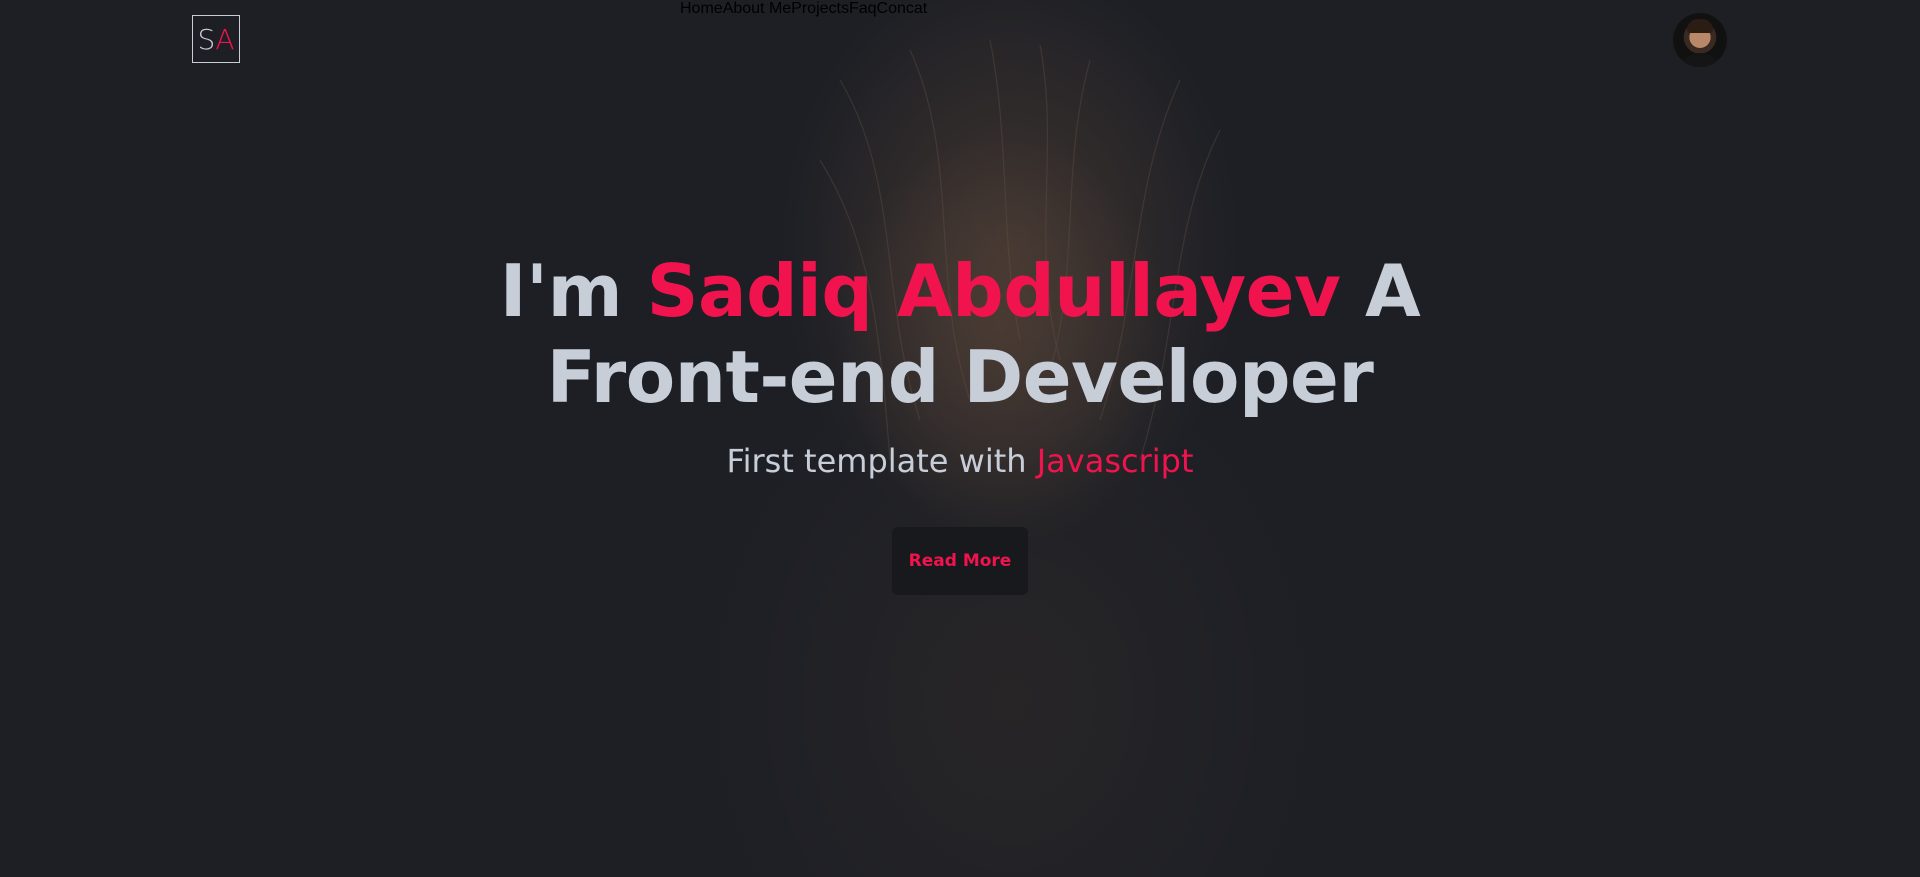 The width and height of the screenshot is (1920, 877). I want to click on headline-prefix: I'm, so click(573, 291).